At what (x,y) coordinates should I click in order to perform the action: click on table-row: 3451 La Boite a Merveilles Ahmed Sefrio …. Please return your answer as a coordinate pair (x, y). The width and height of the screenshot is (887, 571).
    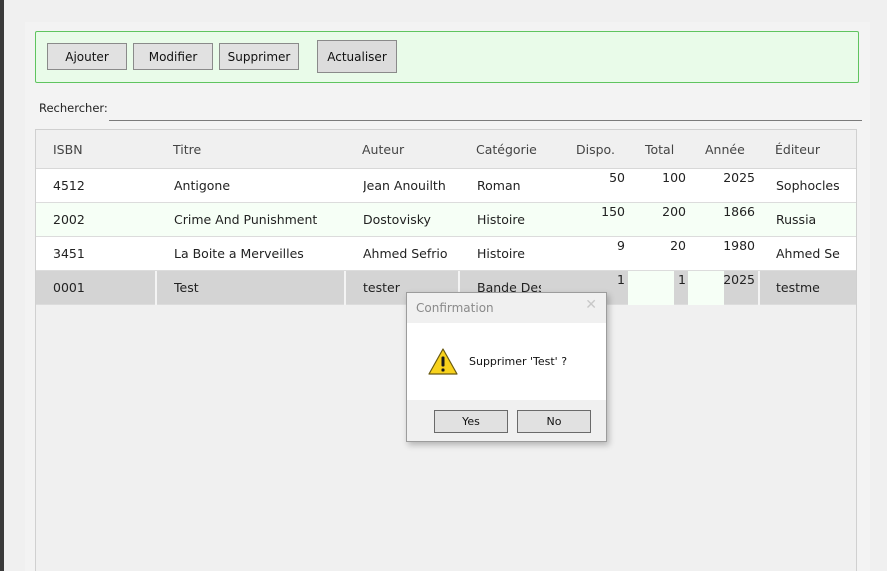
    Looking at the image, I should click on (446, 254).